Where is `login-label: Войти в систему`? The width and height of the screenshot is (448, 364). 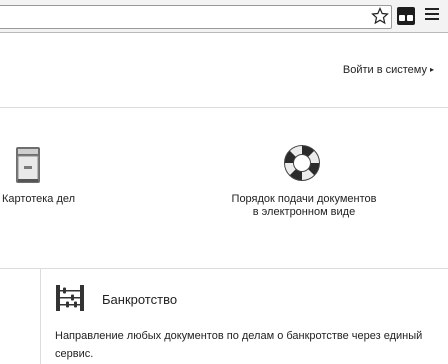
login-label: Войти в систему is located at coordinates (384, 70).